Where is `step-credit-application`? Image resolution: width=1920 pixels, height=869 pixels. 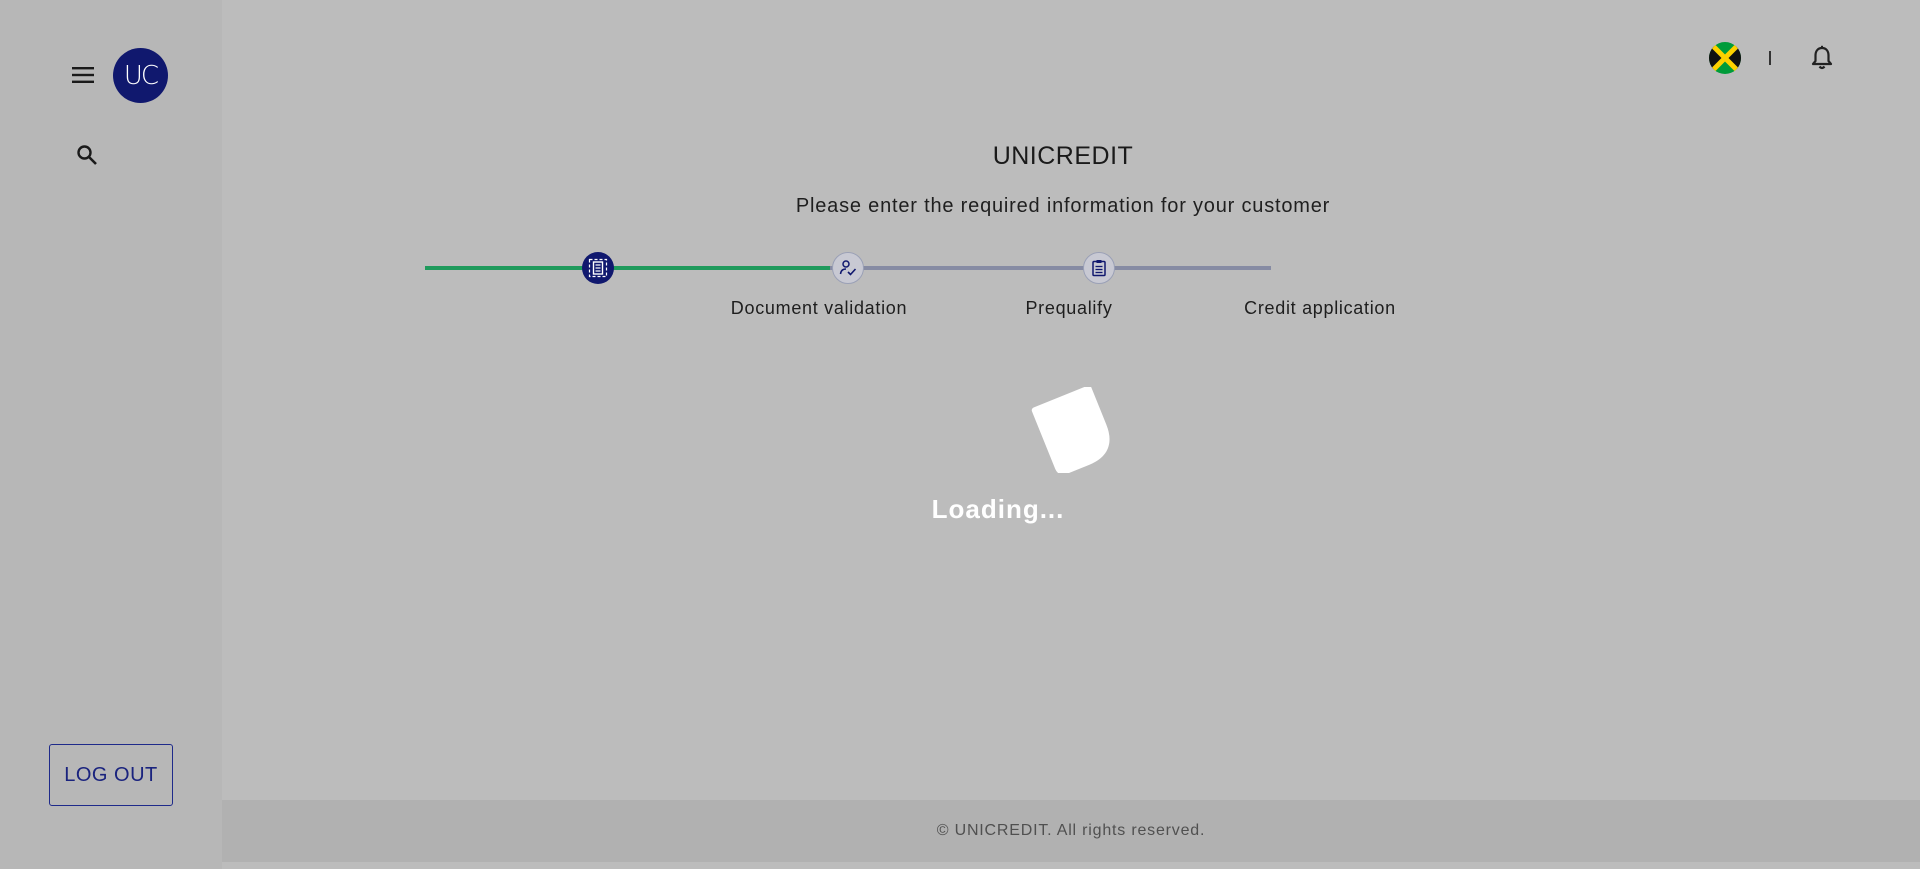
step-credit-application is located at coordinates (1099, 268).